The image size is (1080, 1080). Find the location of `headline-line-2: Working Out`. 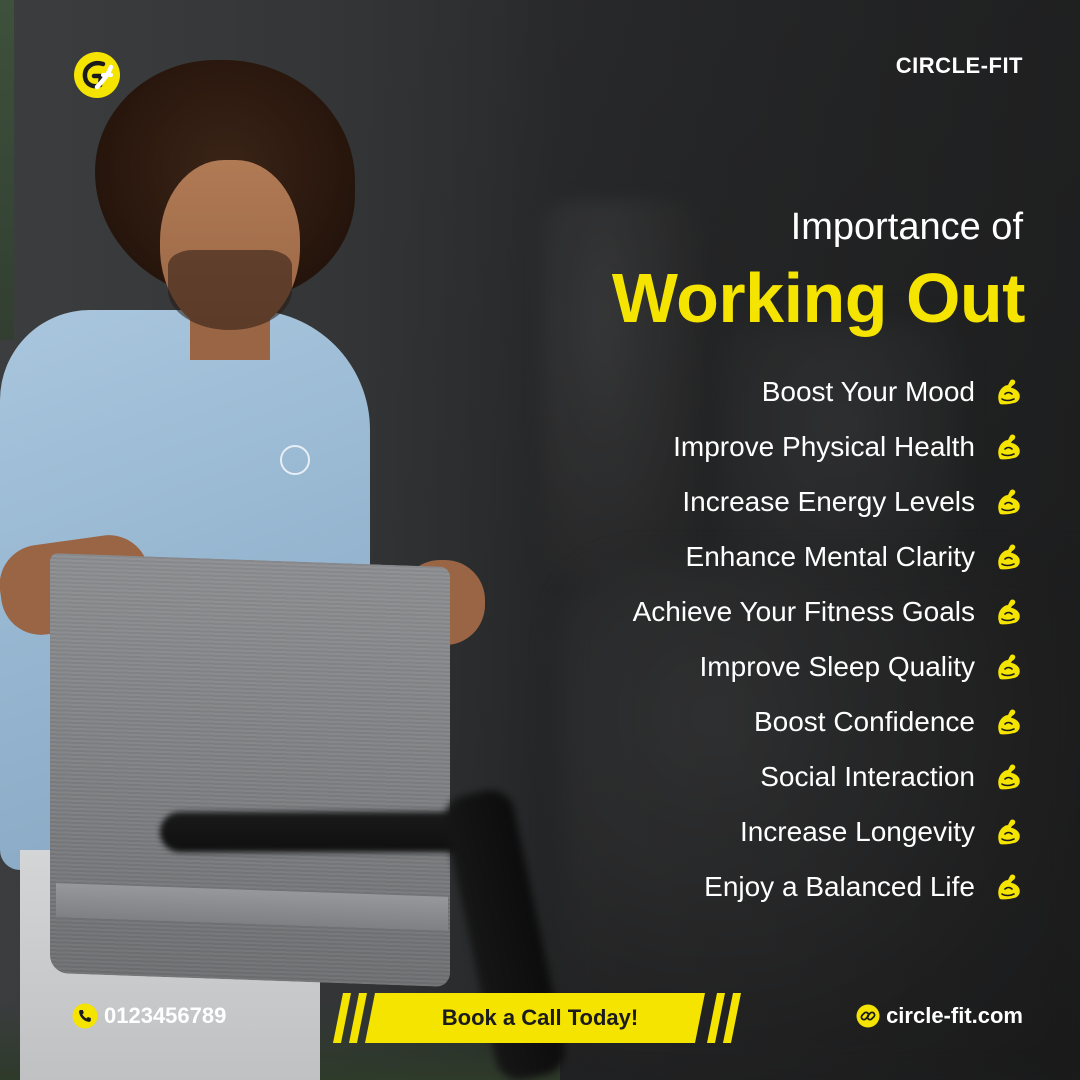

headline-line-2: Working Out is located at coordinates (818, 298).